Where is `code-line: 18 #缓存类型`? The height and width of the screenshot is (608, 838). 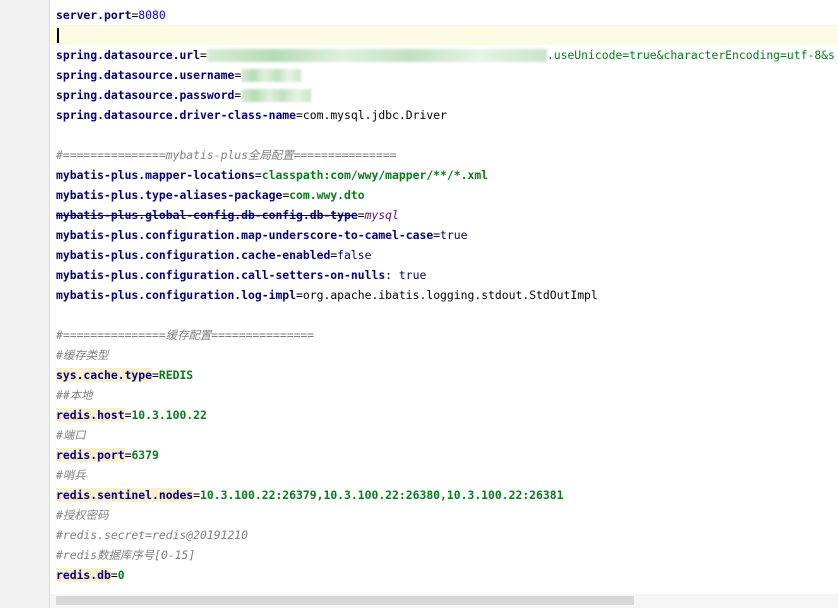 code-line: 18 #缓存类型 is located at coordinates (444, 355).